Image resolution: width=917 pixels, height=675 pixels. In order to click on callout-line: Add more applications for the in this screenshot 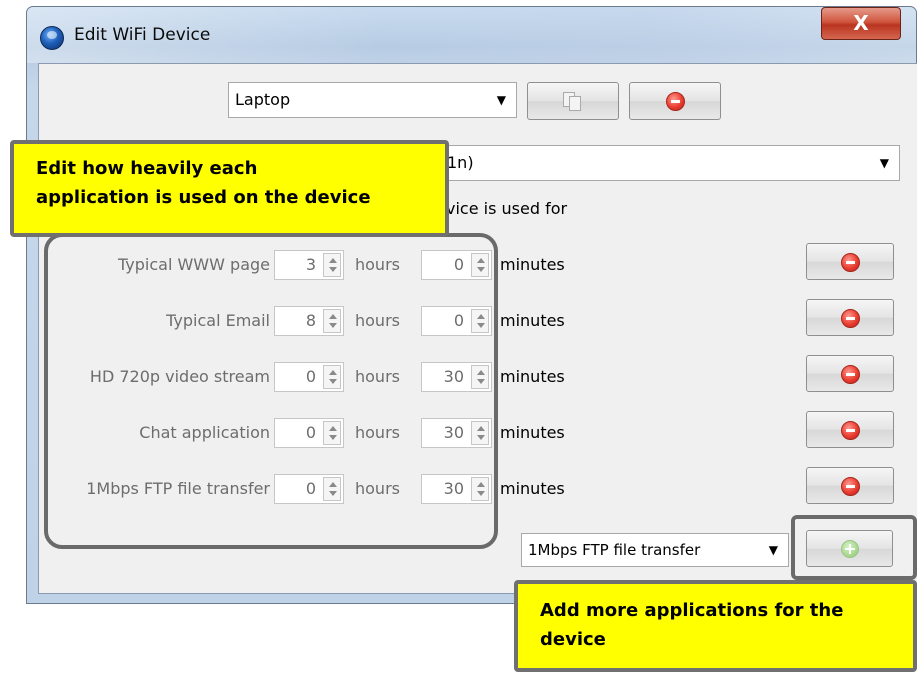, I will do `click(692, 610)`.